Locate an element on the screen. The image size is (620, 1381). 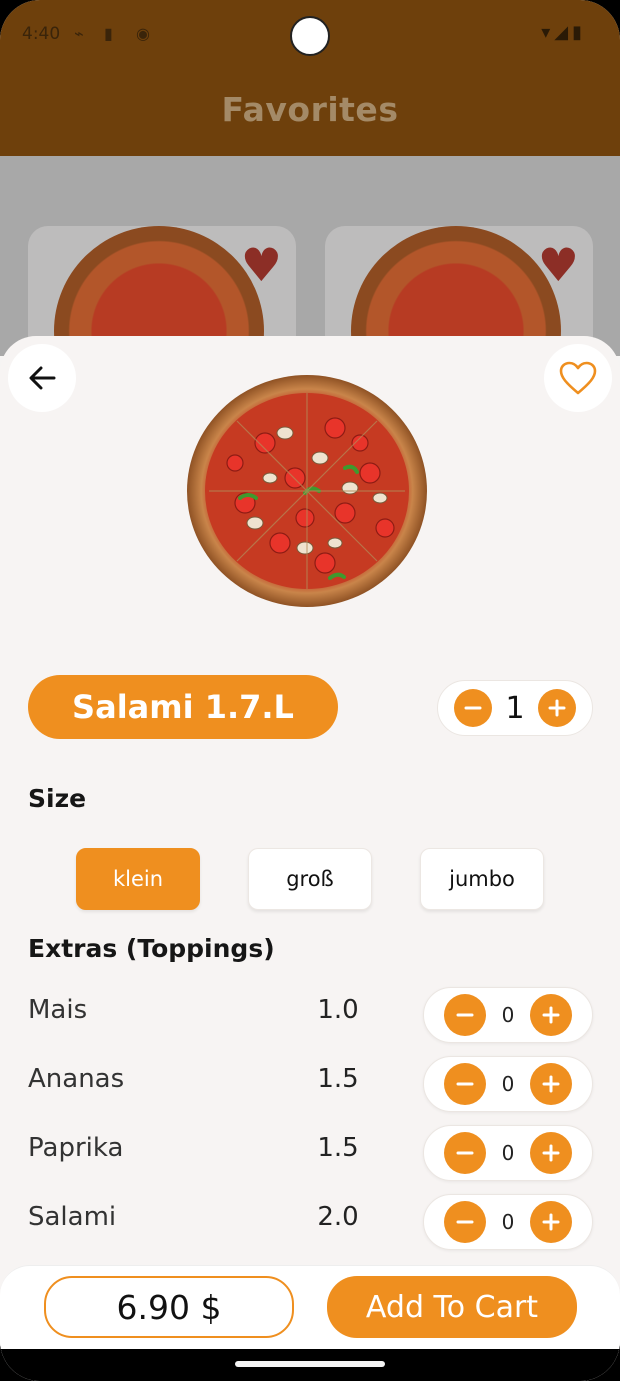
checkout-bar: 6.90 $ Add To Cart is located at coordinates (310, 1307).